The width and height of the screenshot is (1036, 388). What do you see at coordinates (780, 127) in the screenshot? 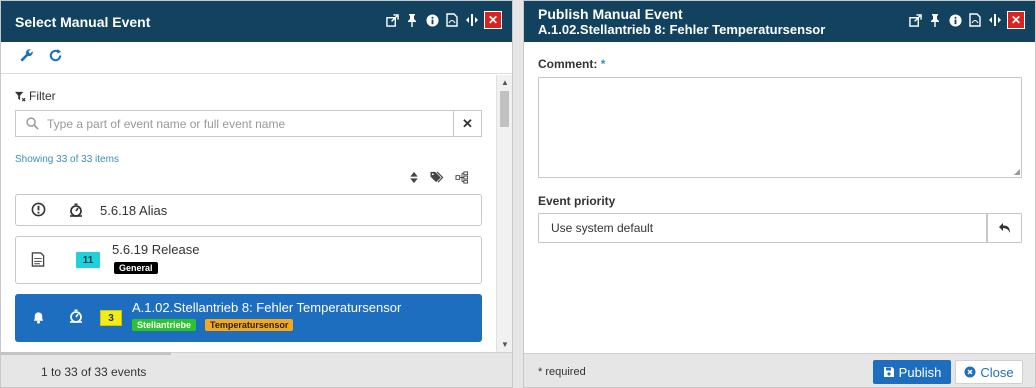
I see `comment-textarea: ◢` at bounding box center [780, 127].